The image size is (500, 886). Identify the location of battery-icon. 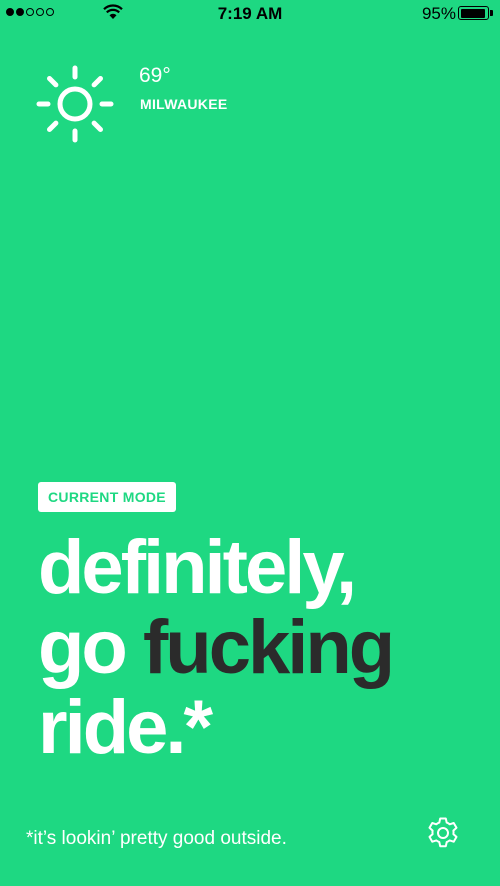
(476, 13).